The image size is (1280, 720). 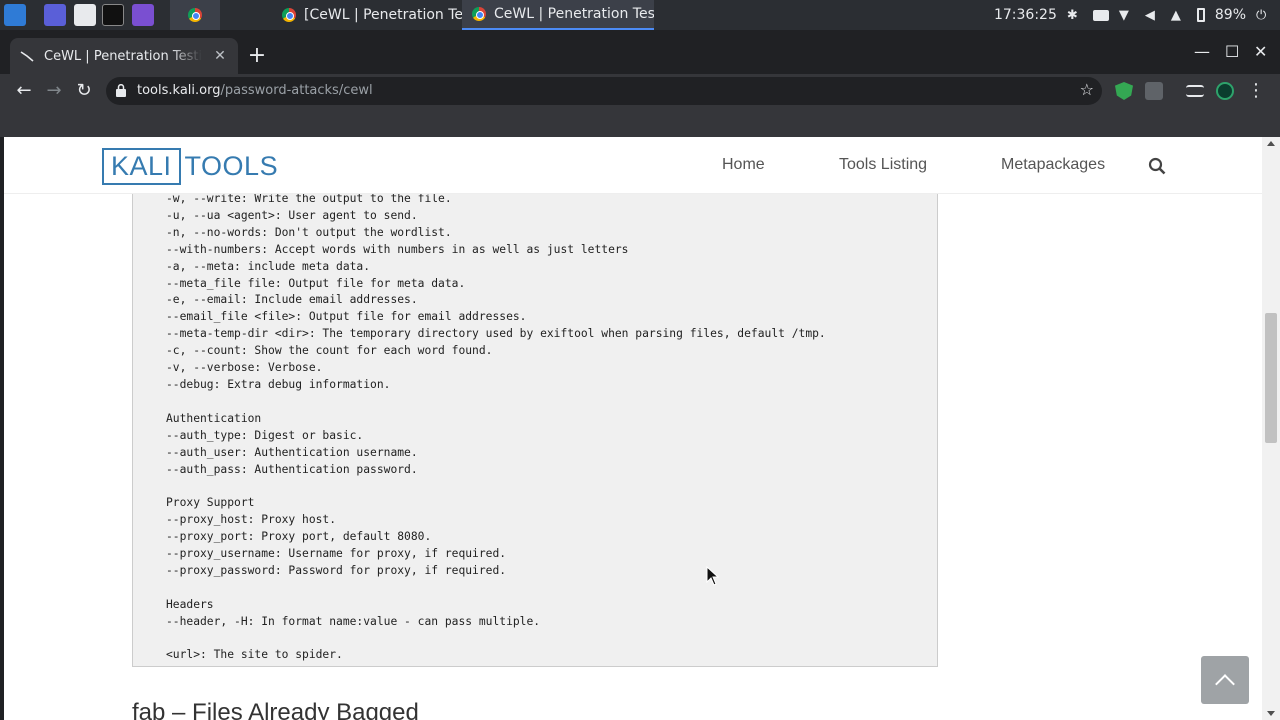 What do you see at coordinates (1202, 51) in the screenshot?
I see `minimize-window-icon: —` at bounding box center [1202, 51].